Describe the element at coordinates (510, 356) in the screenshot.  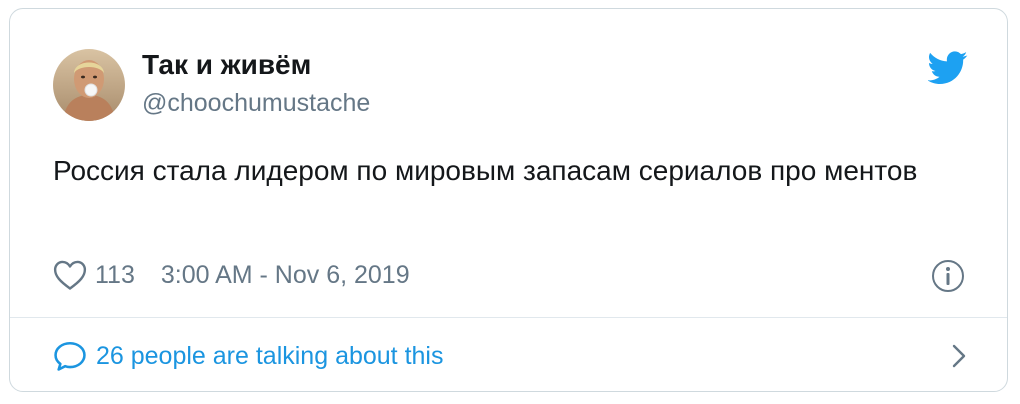
I see `conversation-link: 26 people are talking about this` at that location.